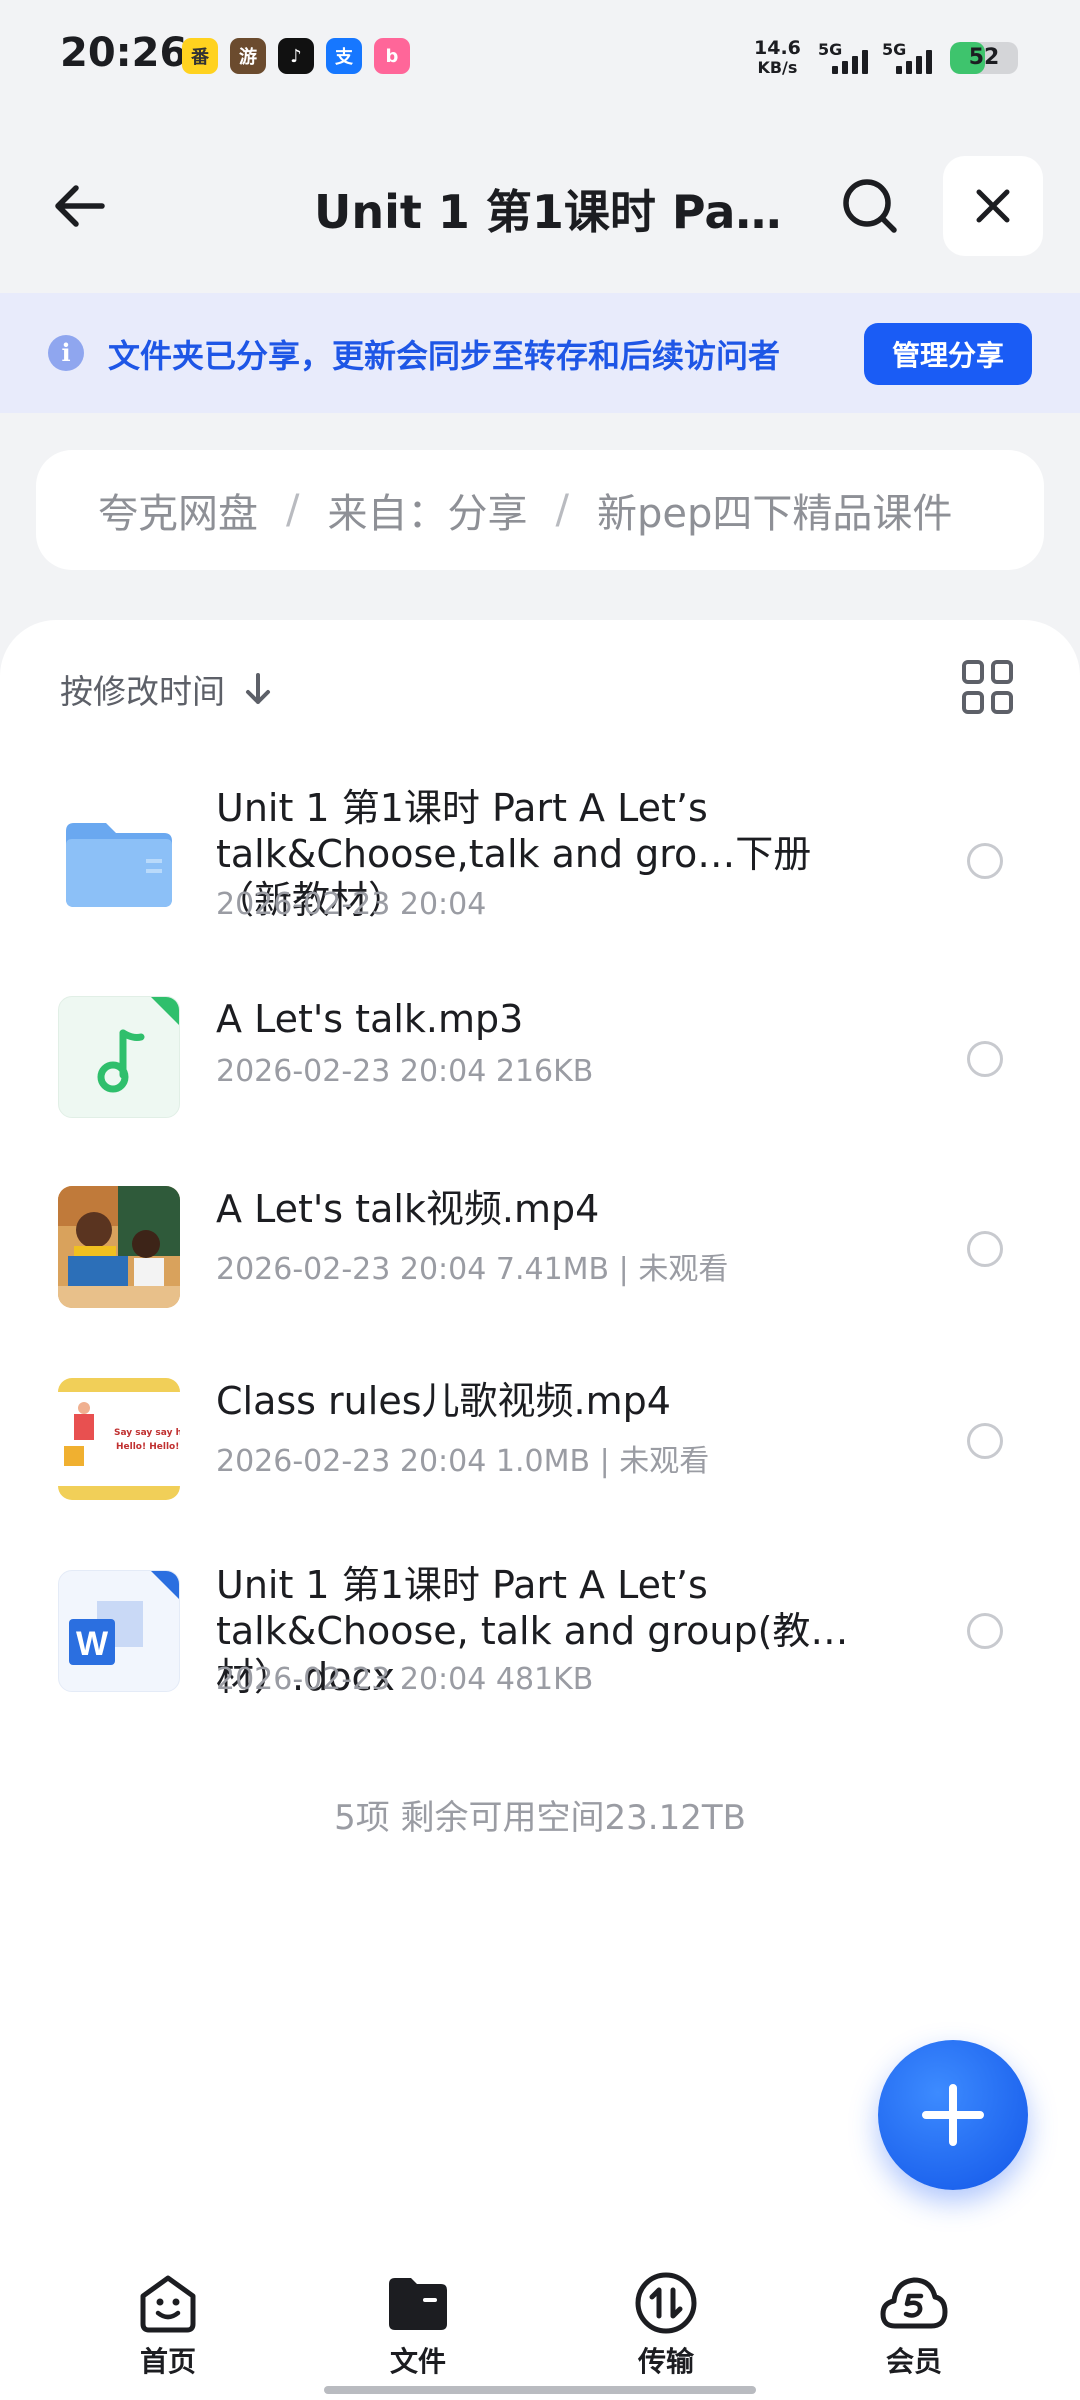 This screenshot has width=1080, height=2400. I want to click on manage-share-button: 管理分享, so click(948, 354).